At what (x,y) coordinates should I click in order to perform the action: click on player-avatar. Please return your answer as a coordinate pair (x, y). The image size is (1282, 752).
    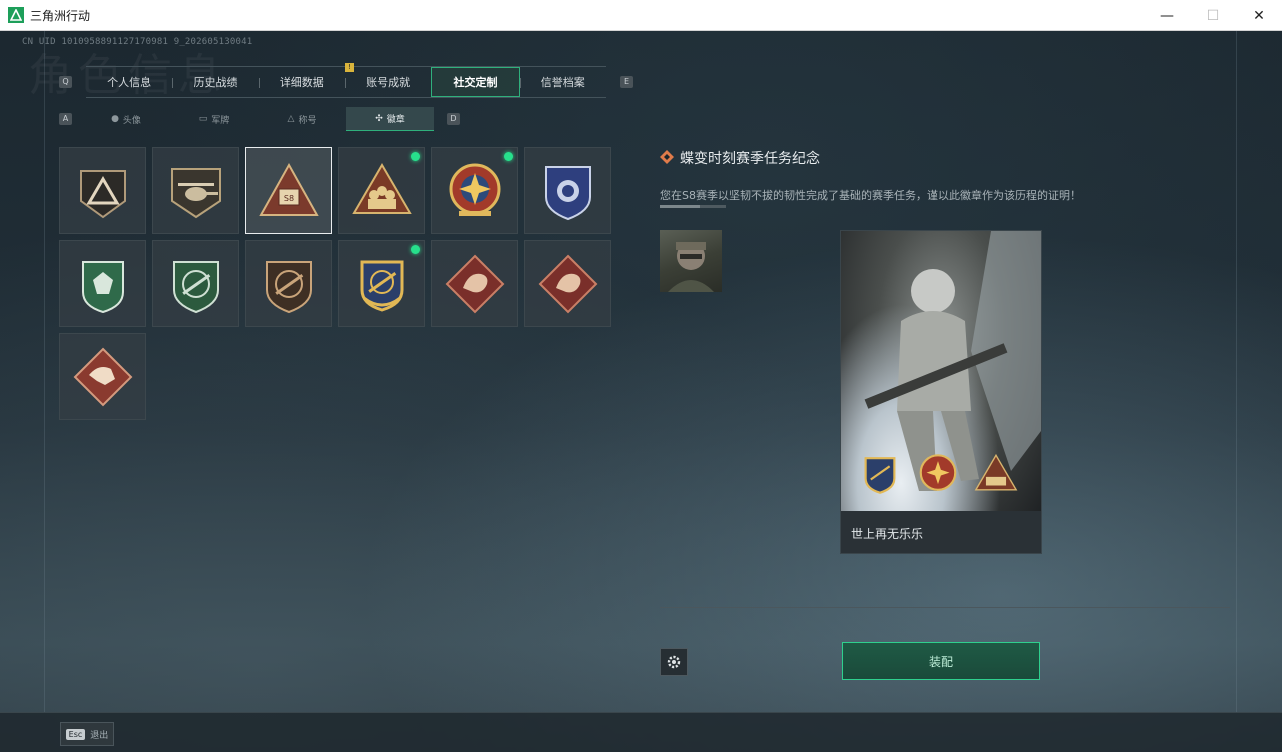
    Looking at the image, I should click on (691, 261).